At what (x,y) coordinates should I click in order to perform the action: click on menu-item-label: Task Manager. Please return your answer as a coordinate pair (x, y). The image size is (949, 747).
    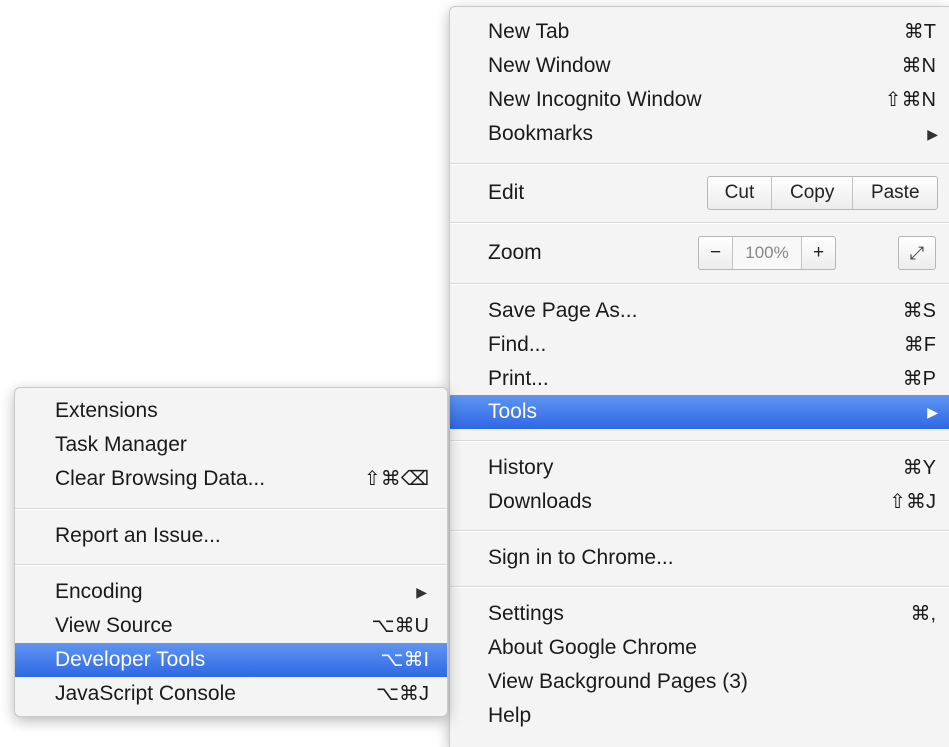
    Looking at the image, I should click on (121, 444).